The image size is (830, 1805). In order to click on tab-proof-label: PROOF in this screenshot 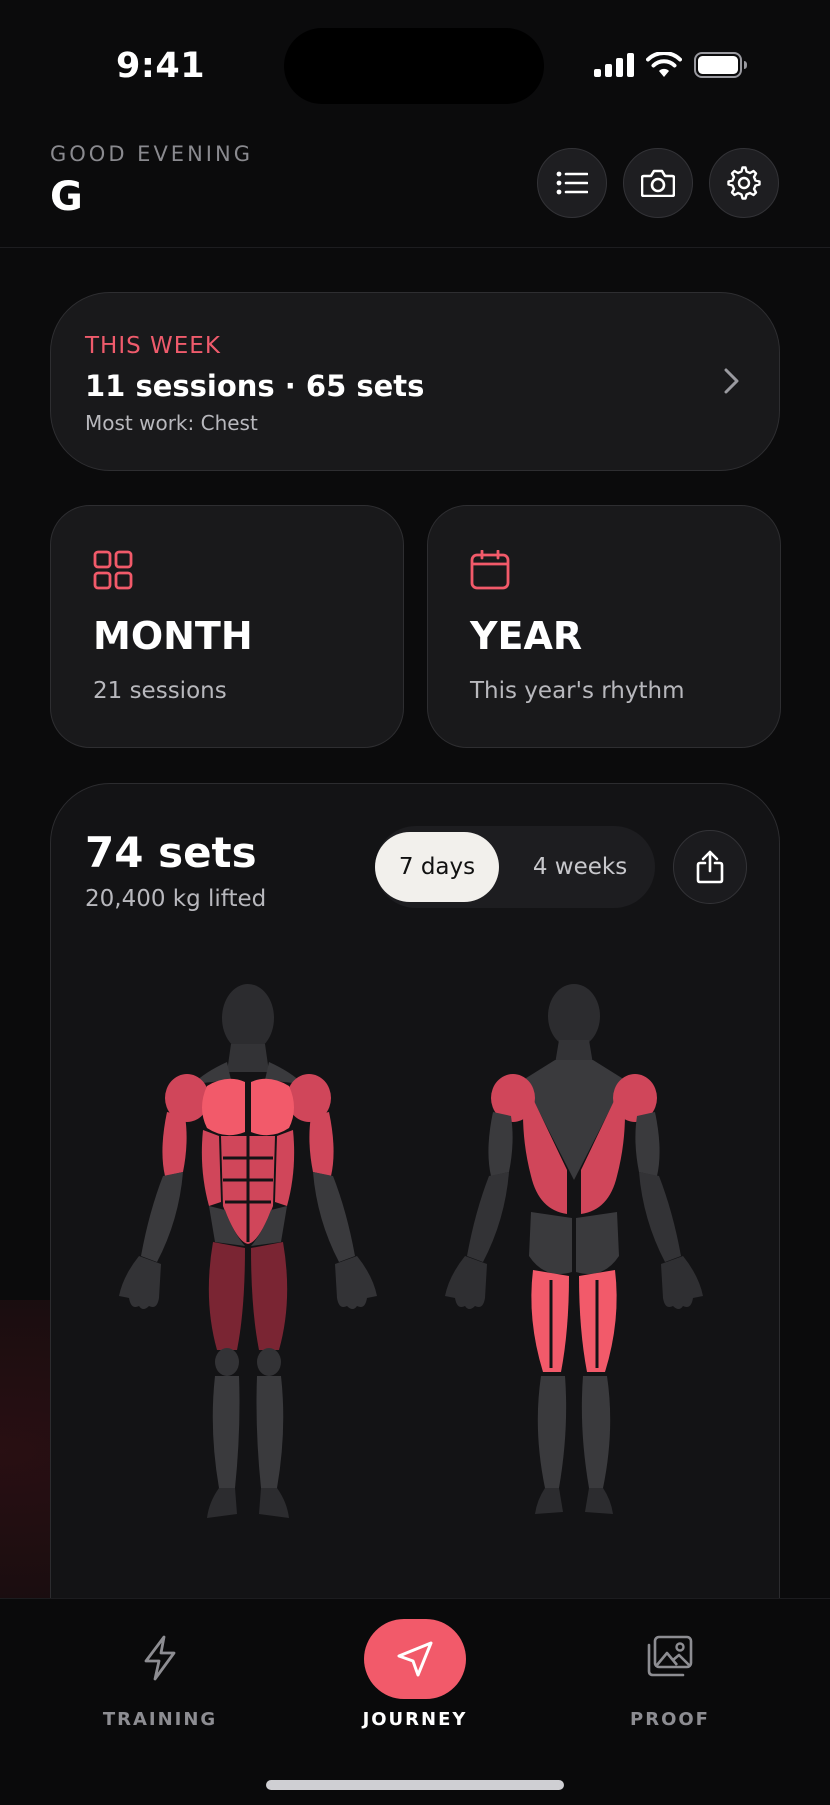, I will do `click(670, 1719)`.